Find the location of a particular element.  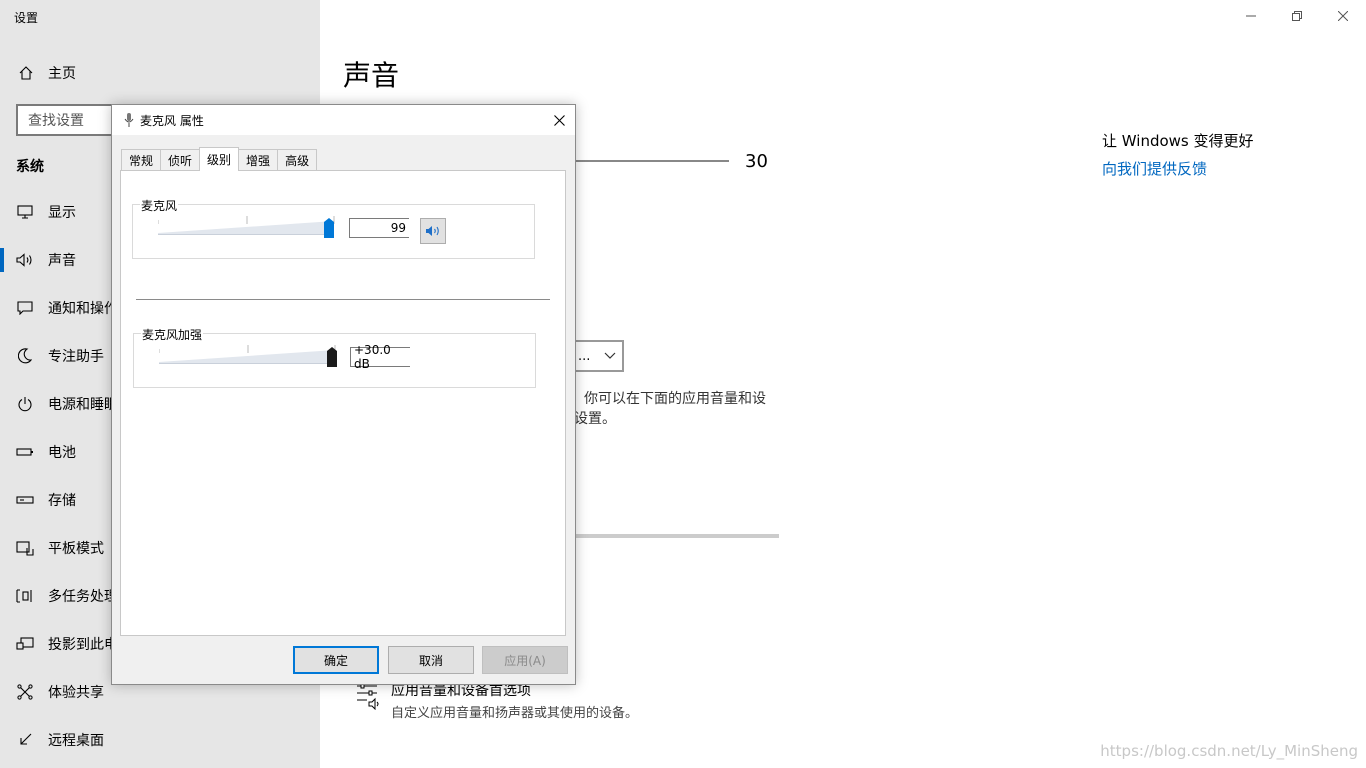

level-meter-bar is located at coordinates (677, 536).